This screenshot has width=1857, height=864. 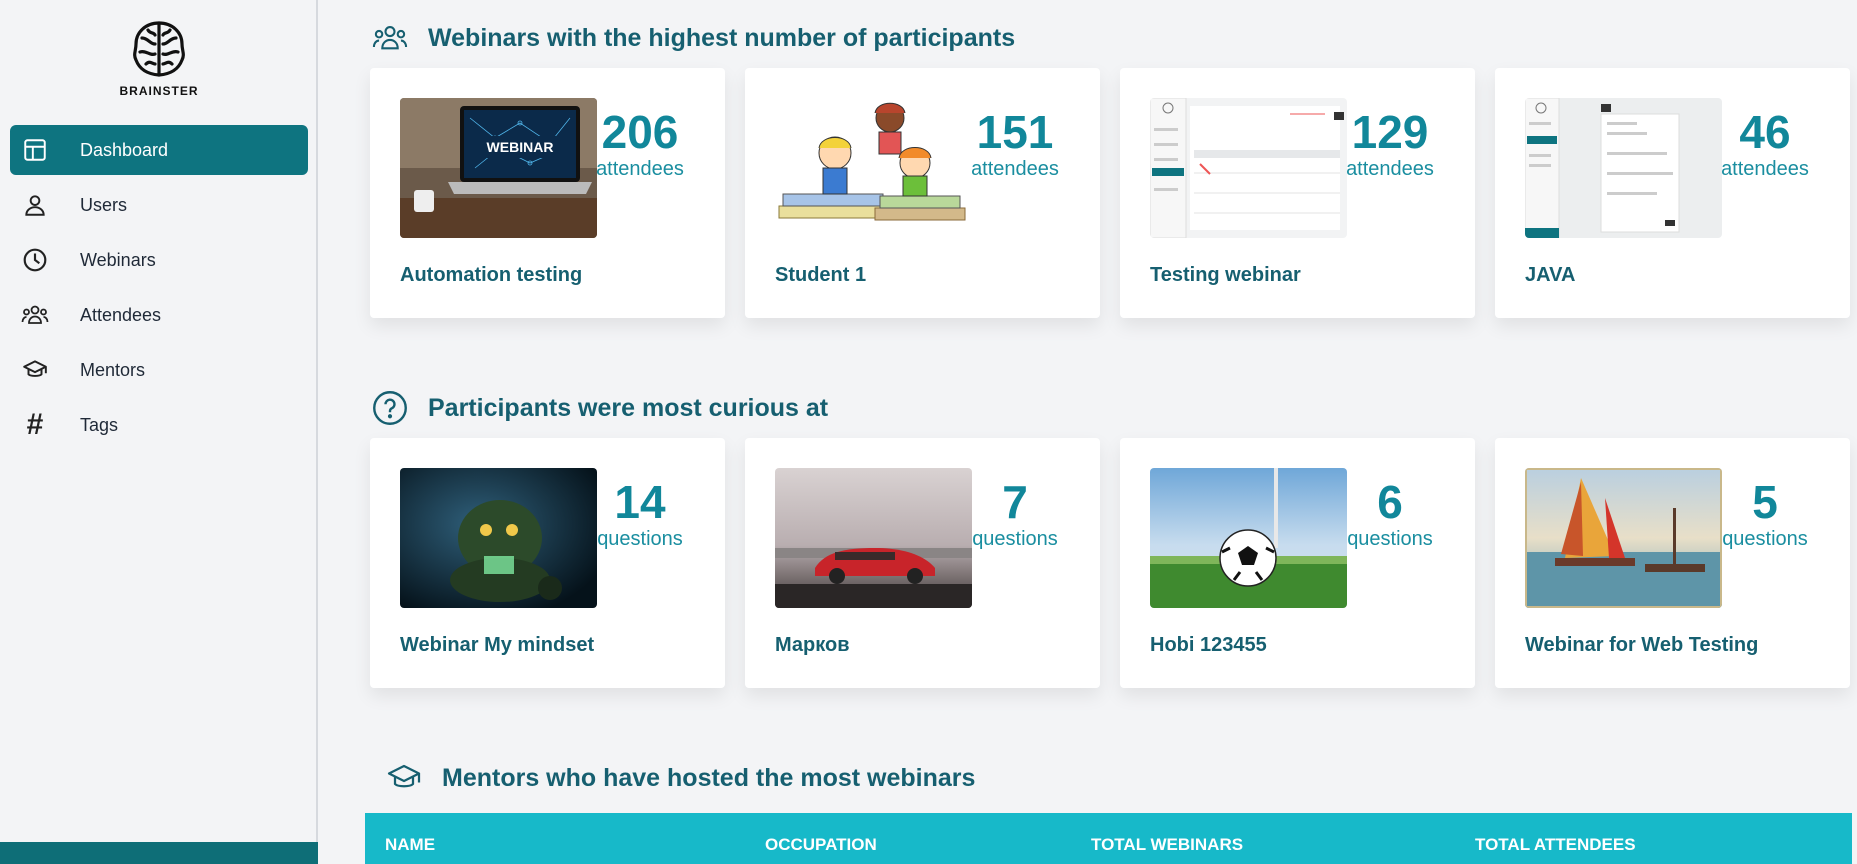 I want to click on card-stat: 206 attendees, so click(x=640, y=144).